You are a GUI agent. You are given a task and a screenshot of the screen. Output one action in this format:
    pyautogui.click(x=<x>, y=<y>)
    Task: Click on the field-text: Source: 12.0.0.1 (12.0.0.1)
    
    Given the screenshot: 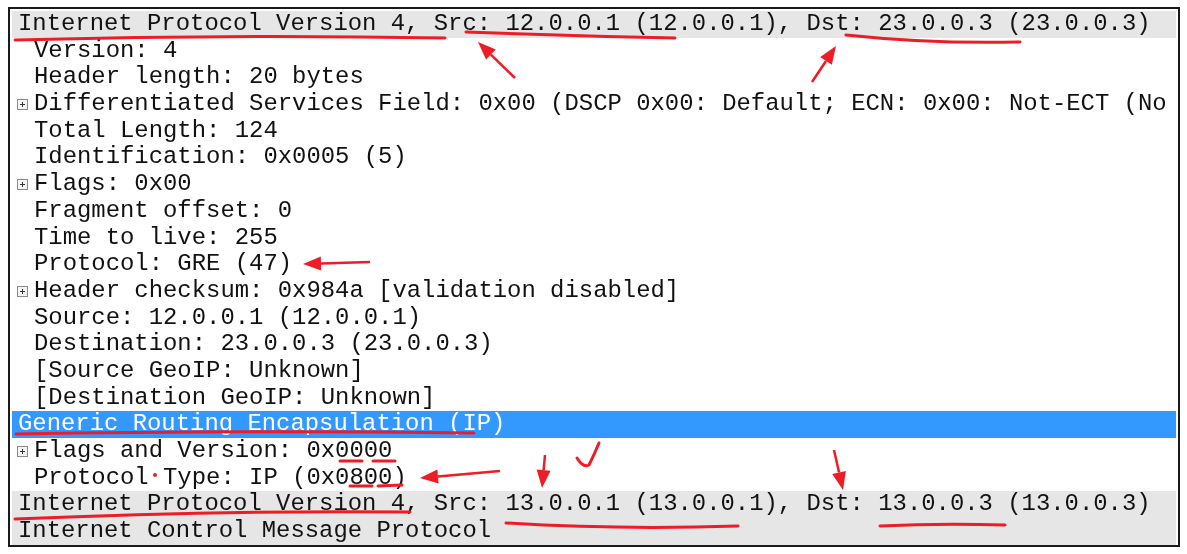 What is the action you would take?
    pyautogui.click(x=228, y=318)
    